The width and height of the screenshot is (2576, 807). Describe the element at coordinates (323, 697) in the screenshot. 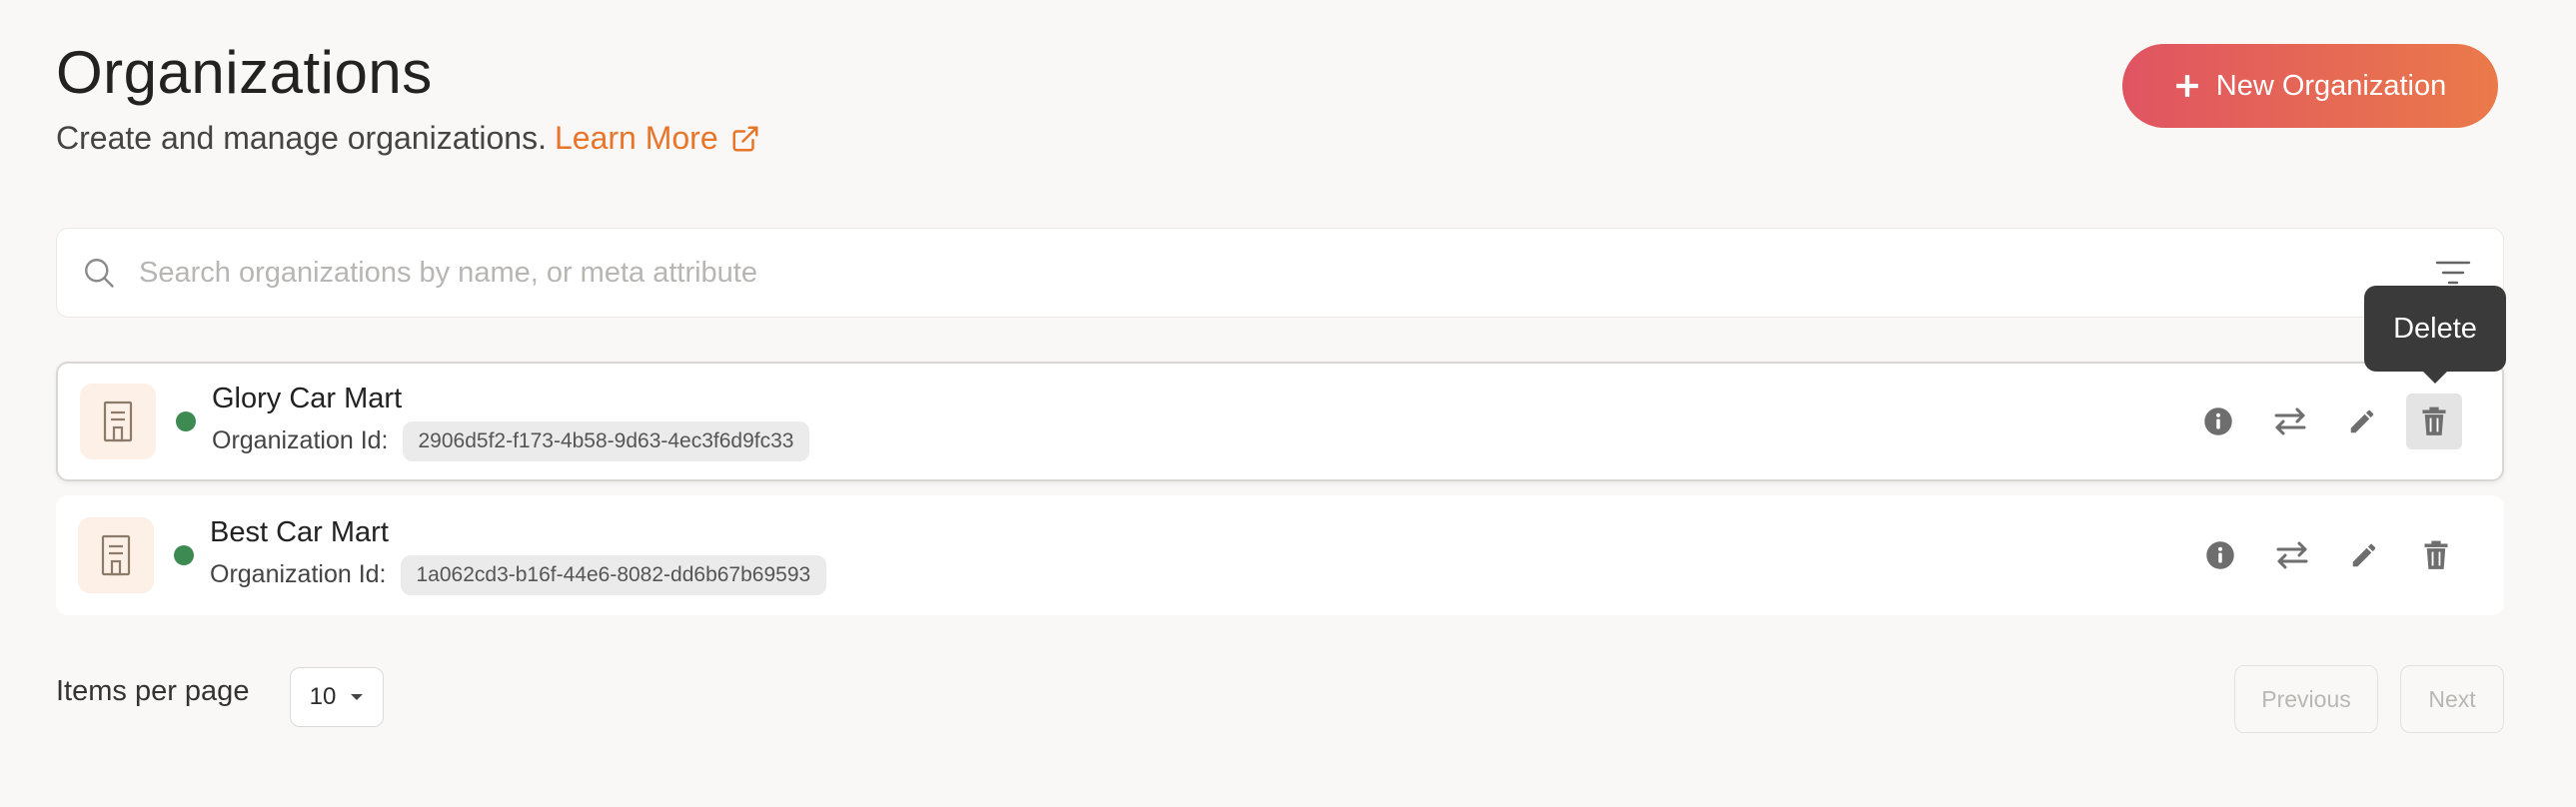

I see `page-size-value: 10` at that location.